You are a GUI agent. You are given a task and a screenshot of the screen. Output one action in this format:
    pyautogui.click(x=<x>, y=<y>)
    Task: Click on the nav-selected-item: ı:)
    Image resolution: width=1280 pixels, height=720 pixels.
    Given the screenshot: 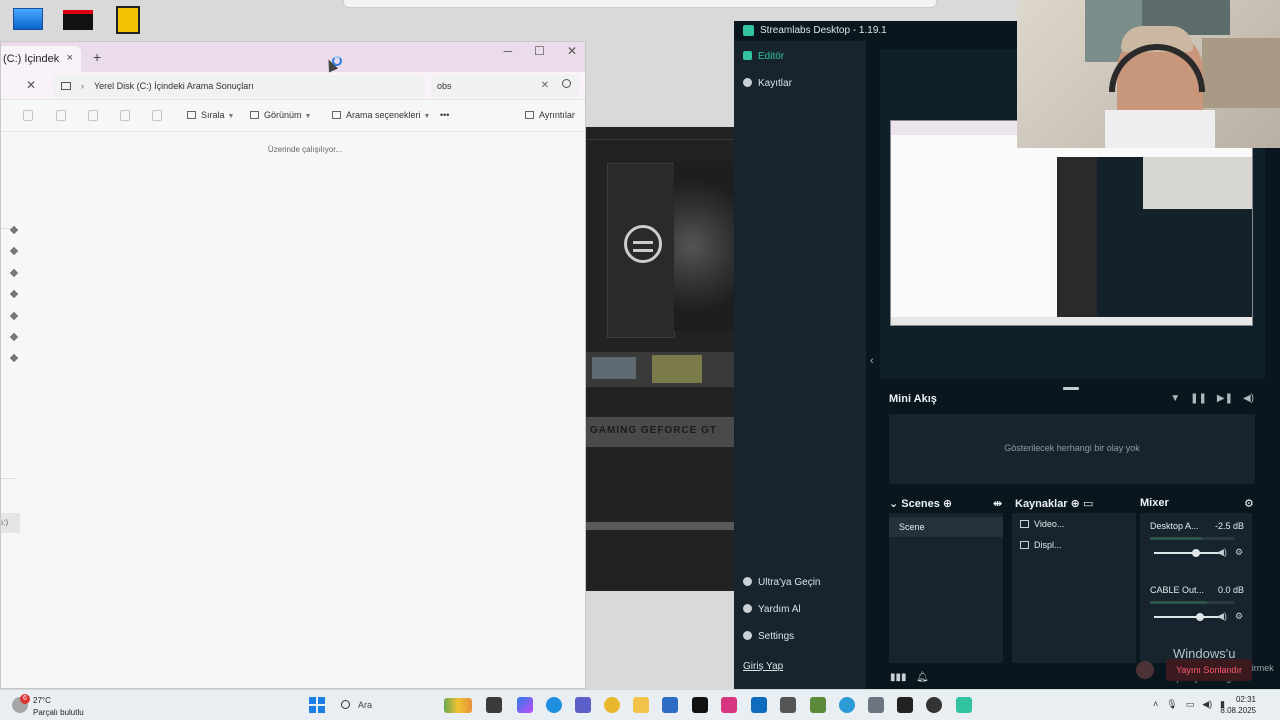 What is the action you would take?
    pyautogui.click(x=10, y=523)
    